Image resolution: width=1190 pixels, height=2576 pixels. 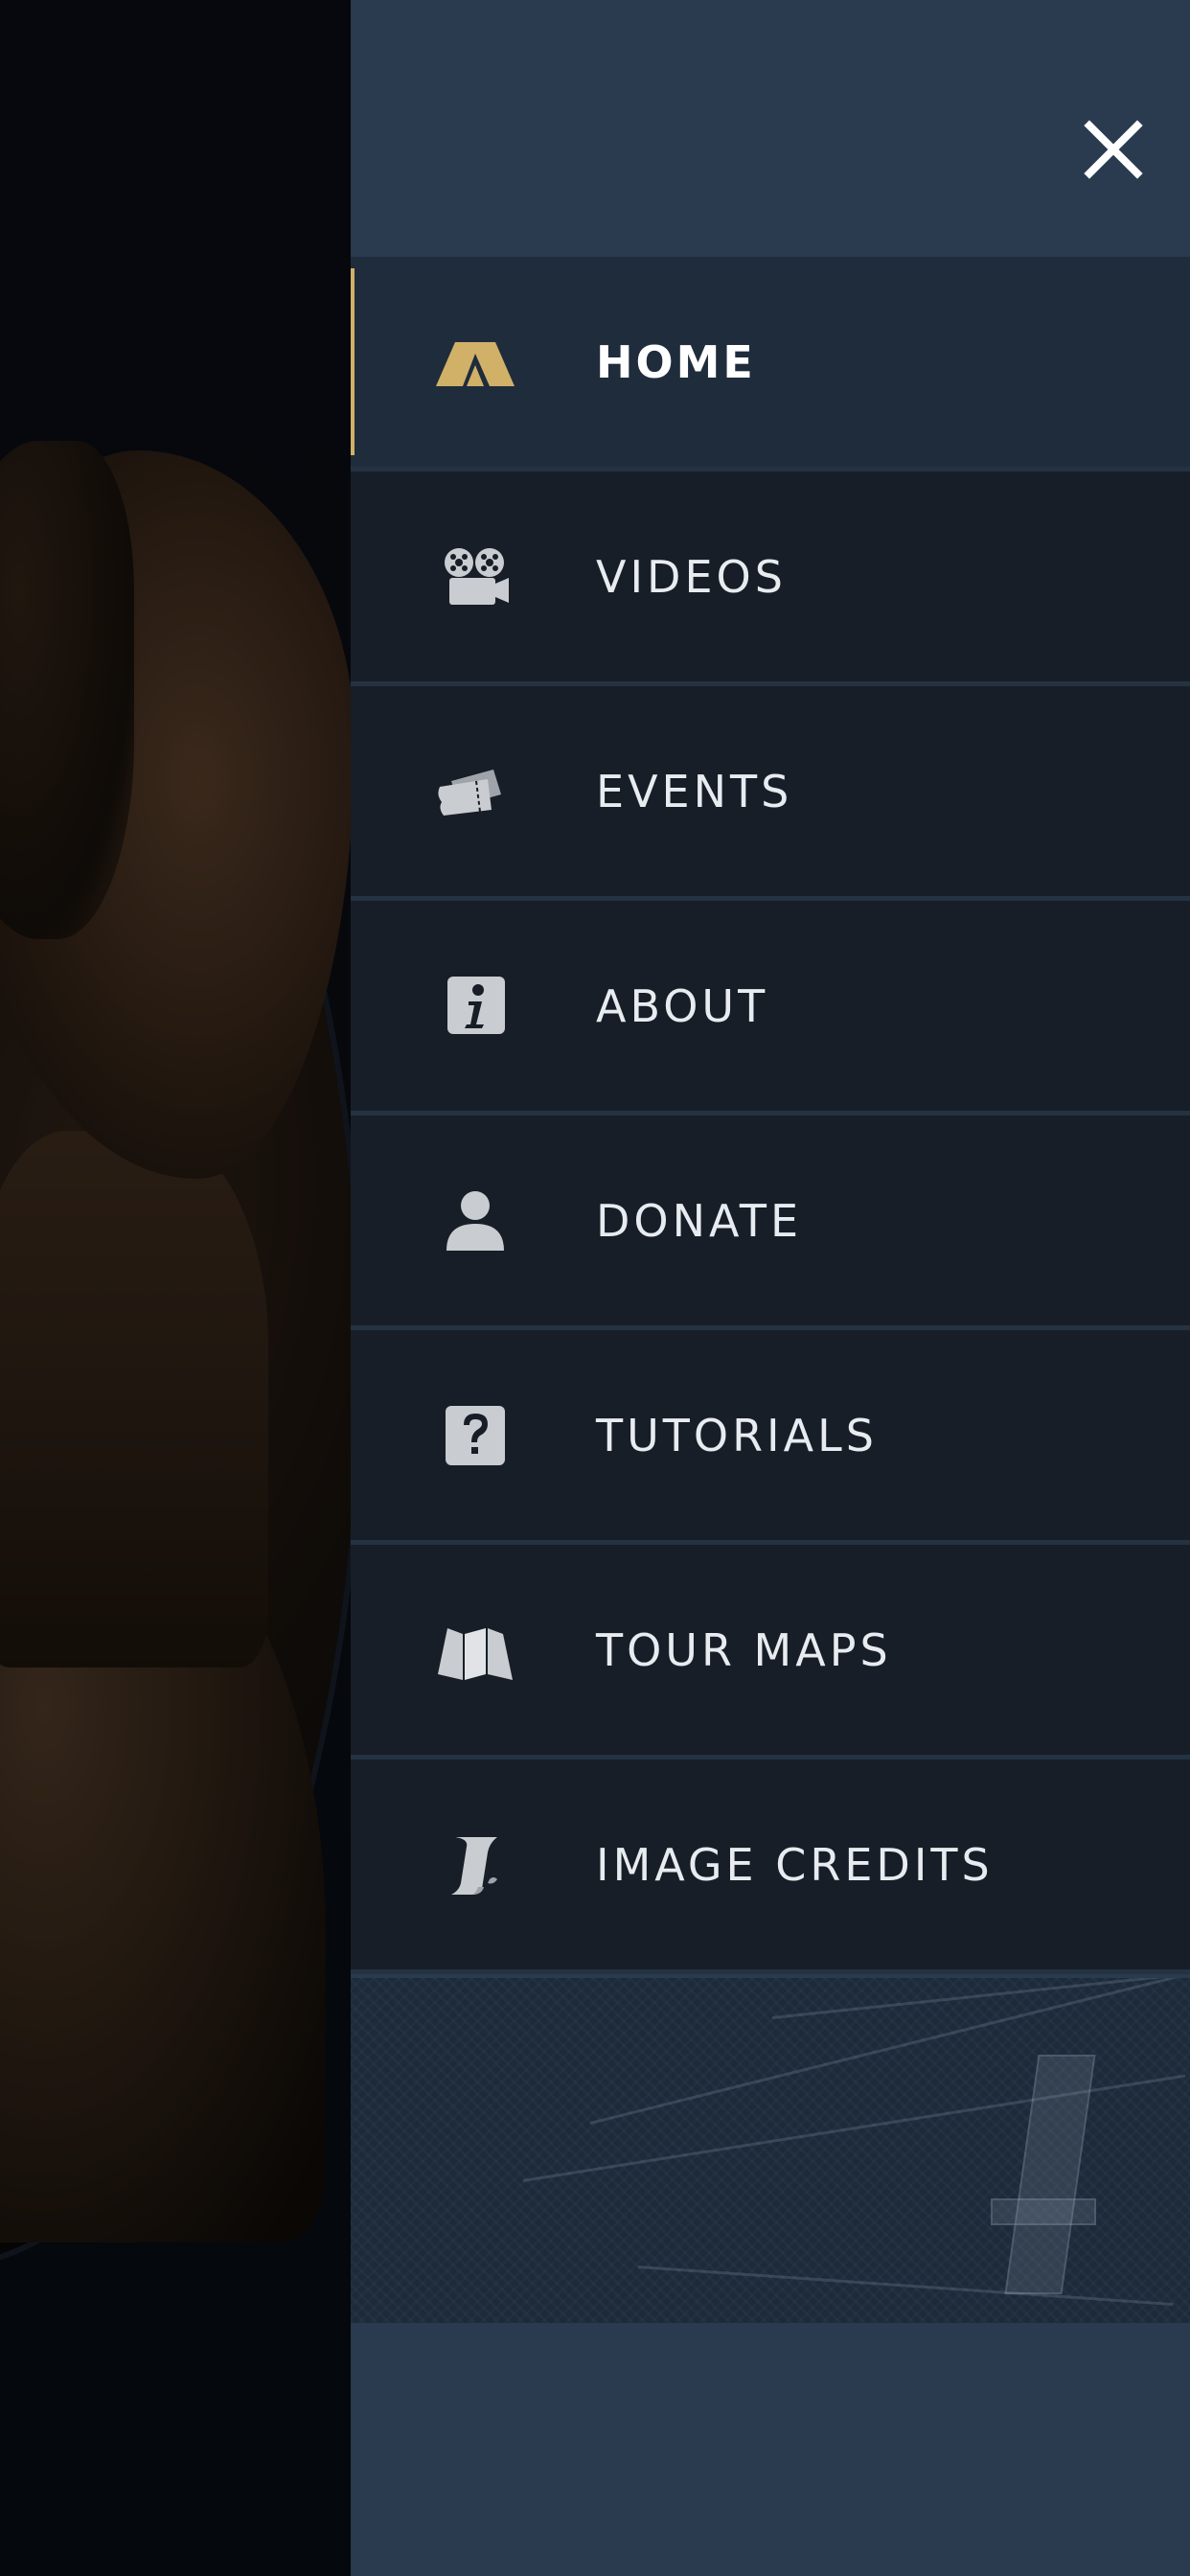 I want to click on tent-icon, so click(x=475, y=362).